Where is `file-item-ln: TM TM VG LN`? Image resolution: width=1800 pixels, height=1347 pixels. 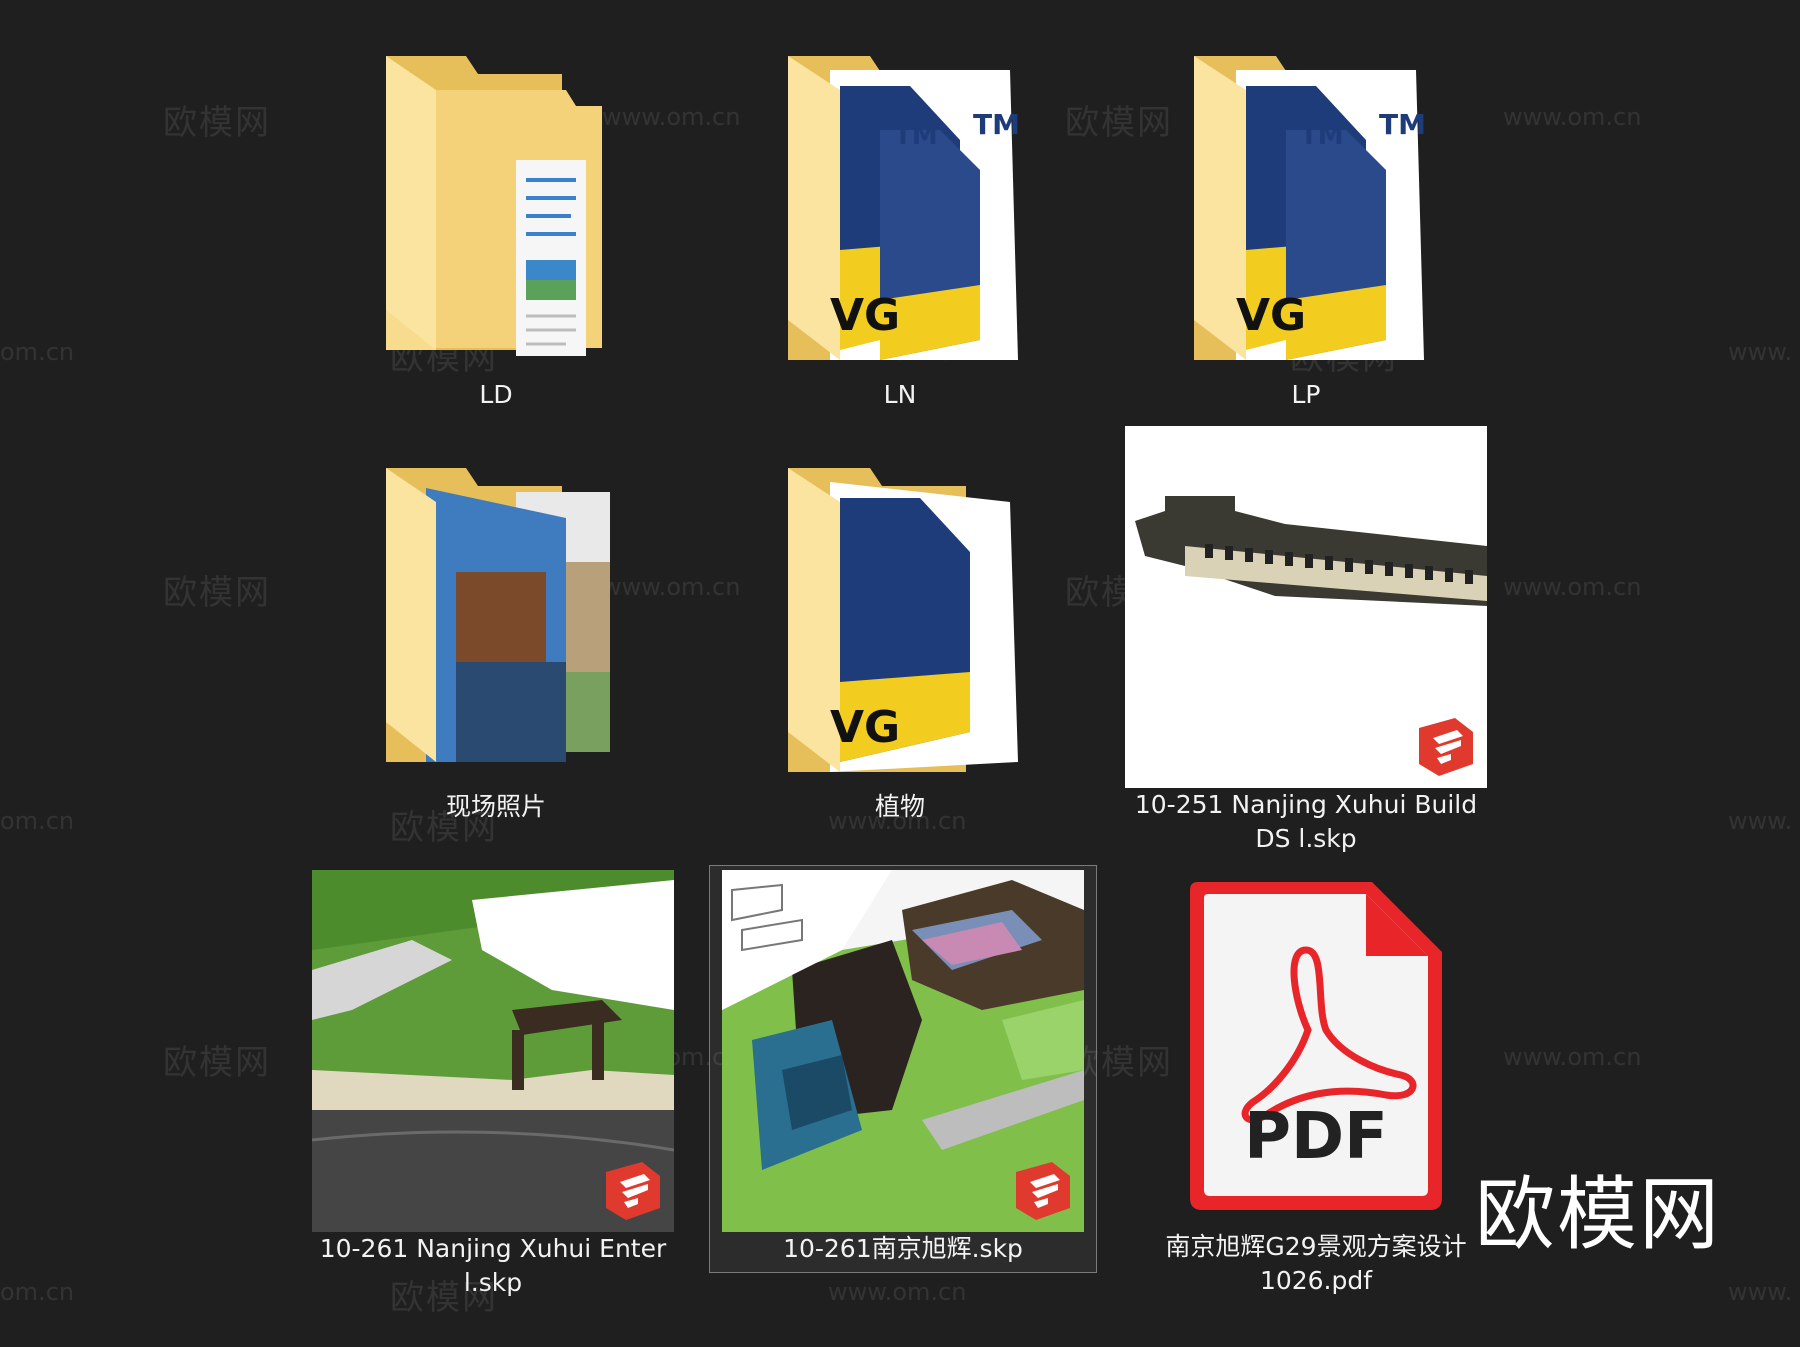
file-item-ln: TM TM VG LN is located at coordinates (900, 235).